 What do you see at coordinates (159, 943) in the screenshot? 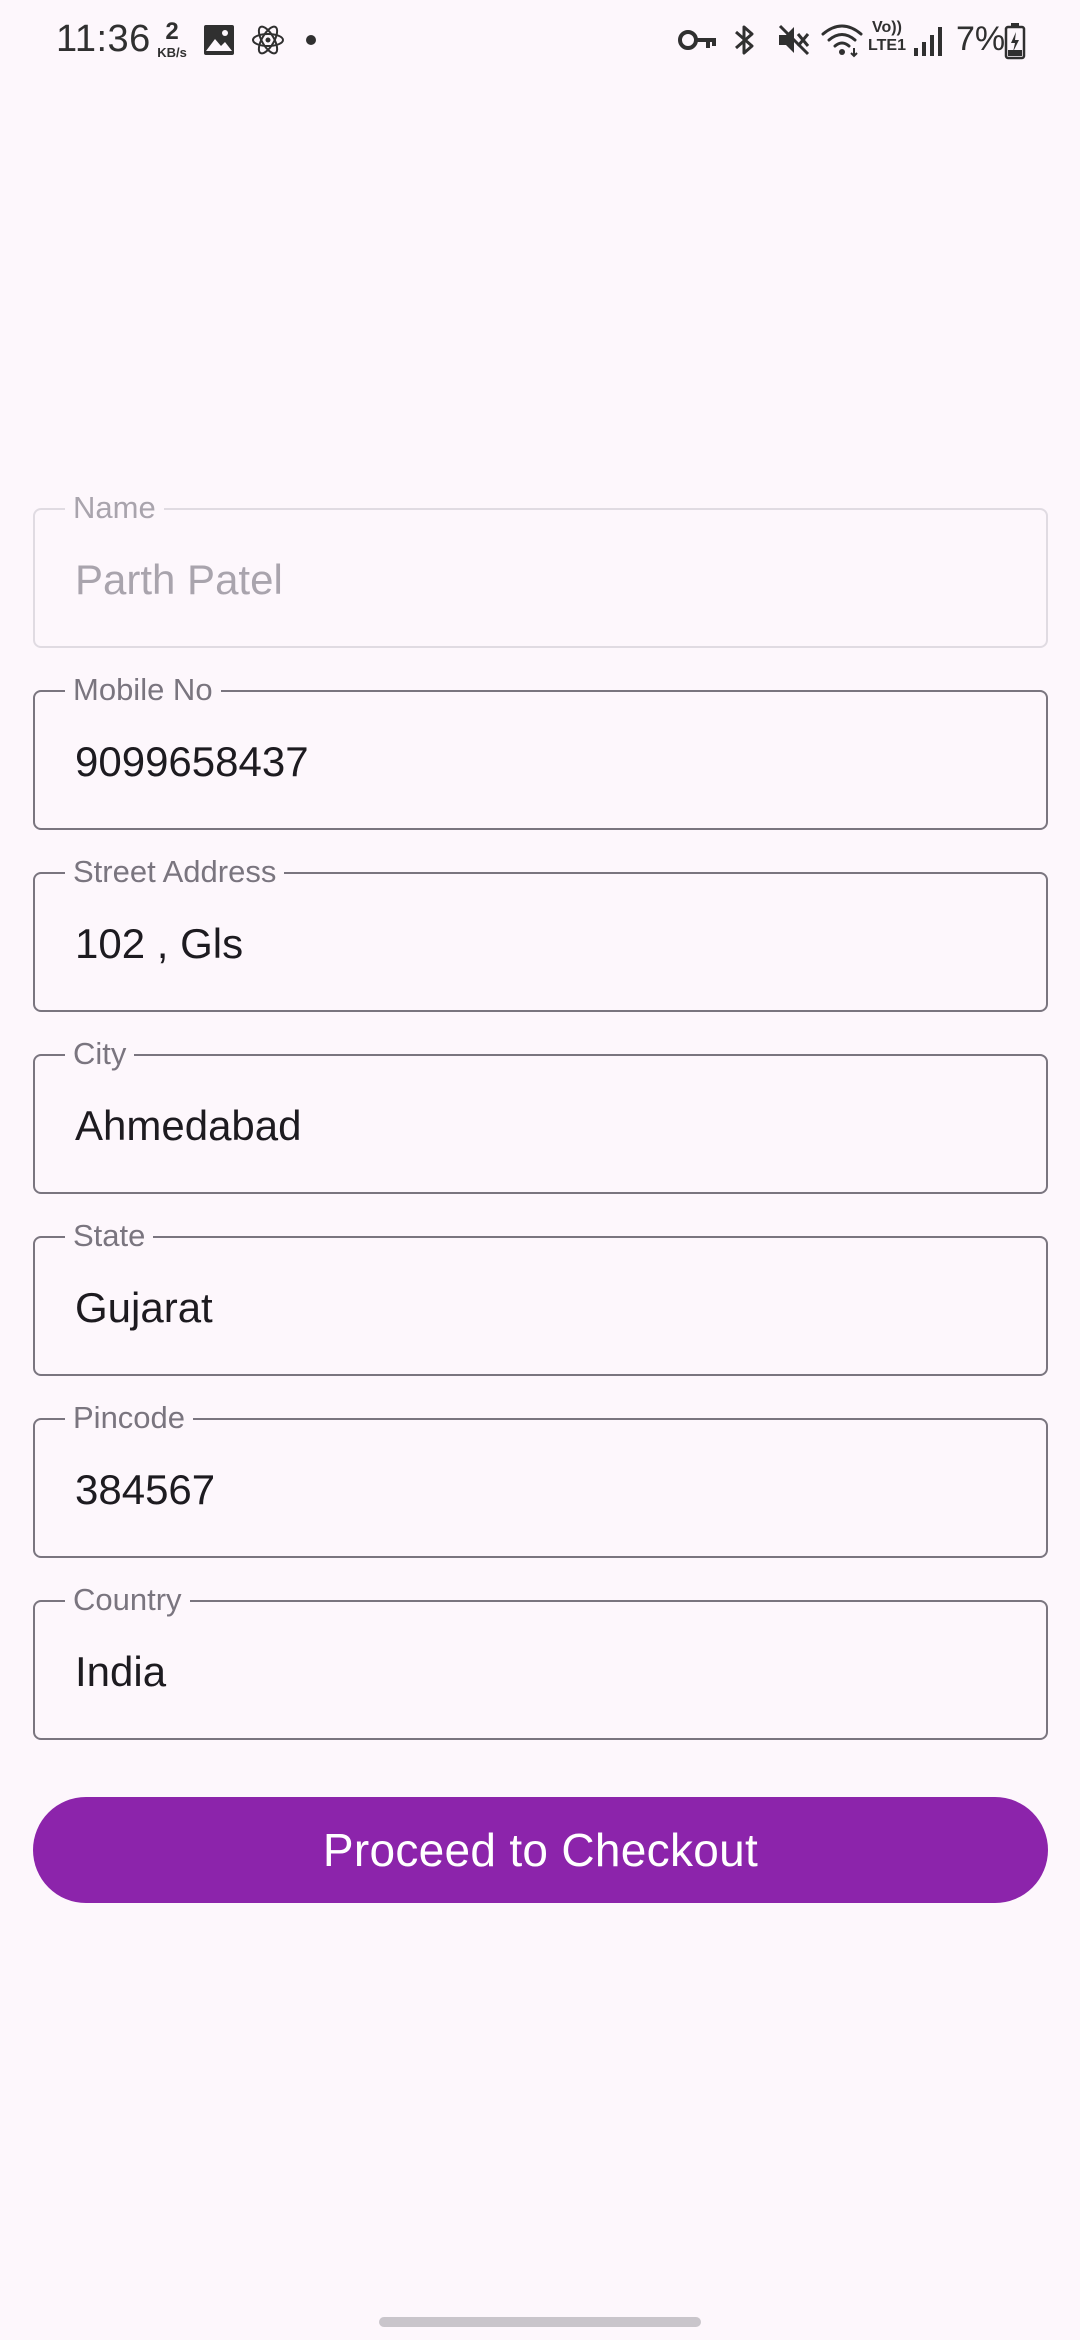
I see `street-address-field-value: 102 , Gls` at bounding box center [159, 943].